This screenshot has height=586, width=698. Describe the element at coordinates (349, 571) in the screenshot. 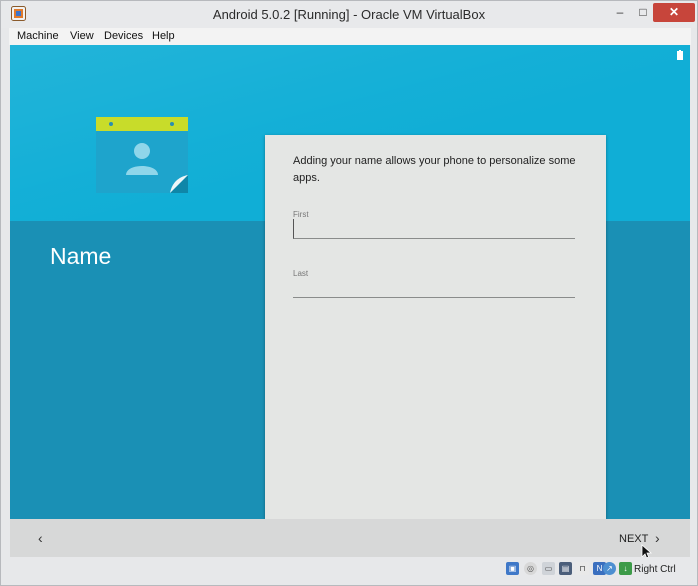

I see `status-bar: ▣ ◎ ▭ ▤ ⊓ N ↗ ↓ Right Ctrl` at that location.